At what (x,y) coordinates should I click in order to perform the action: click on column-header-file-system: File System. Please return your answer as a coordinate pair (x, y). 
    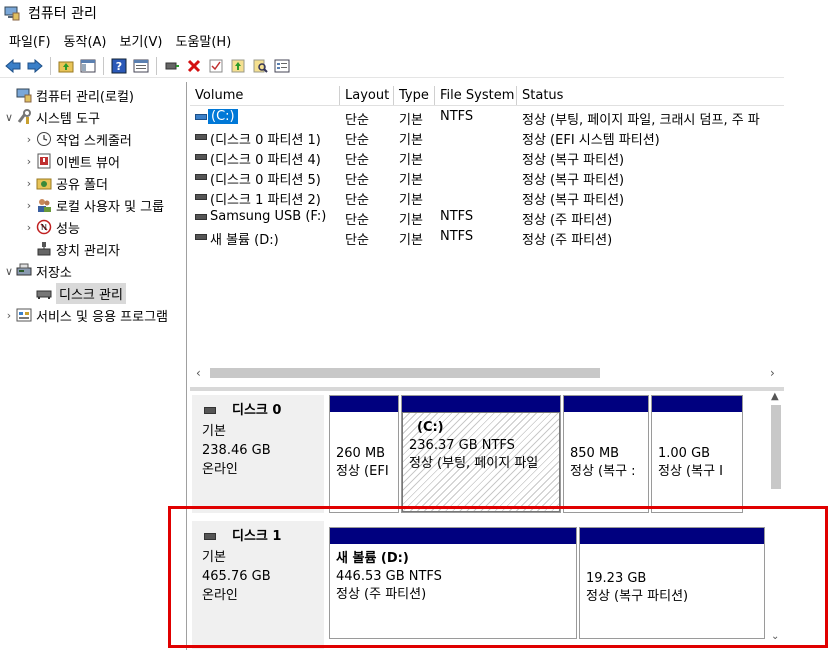
    Looking at the image, I should click on (476, 95).